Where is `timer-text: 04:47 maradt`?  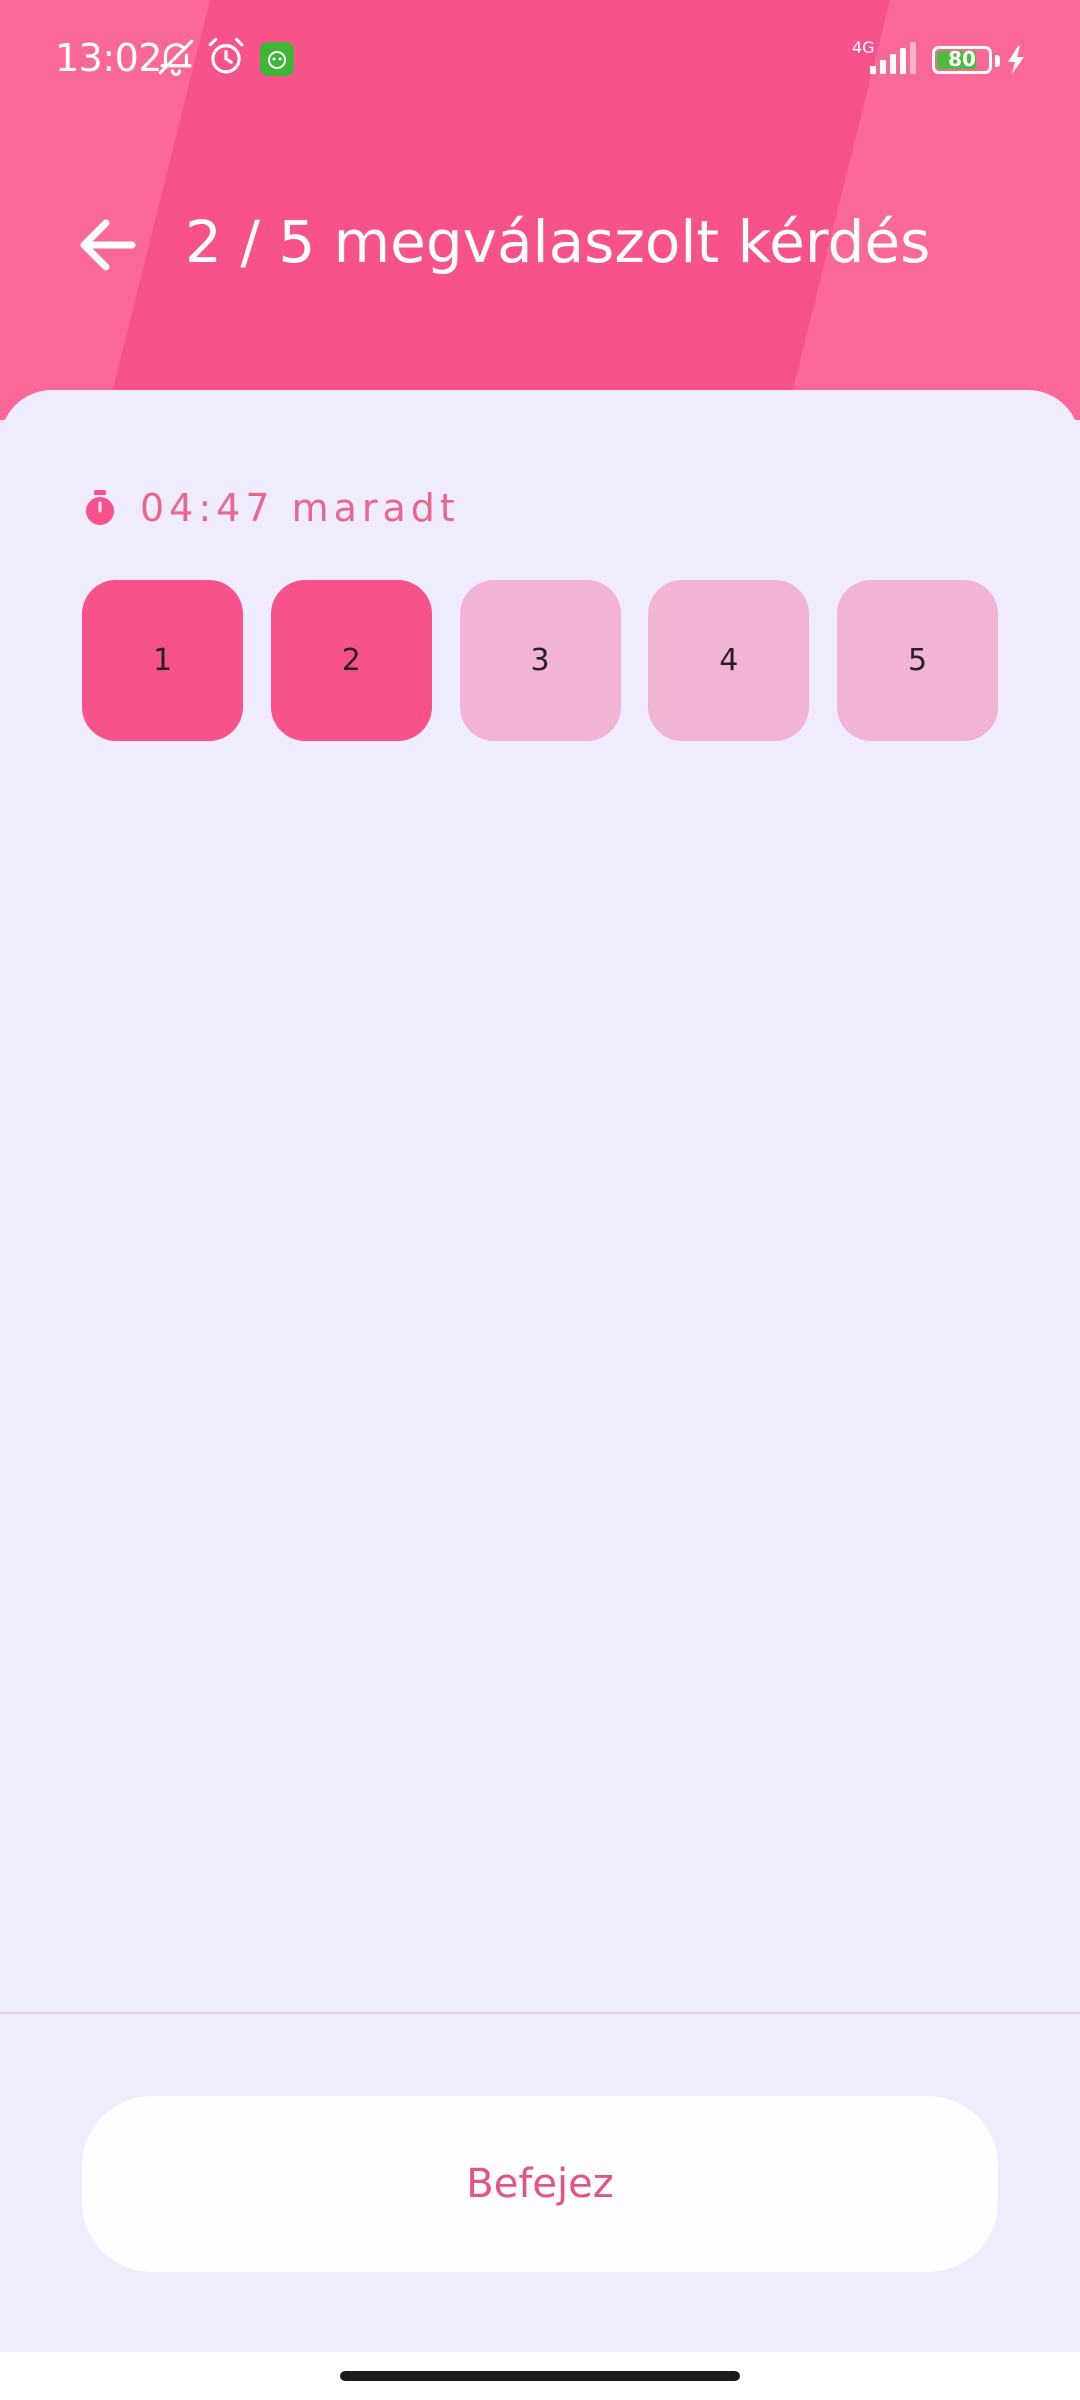
timer-text: 04:47 maradt is located at coordinates (300, 508).